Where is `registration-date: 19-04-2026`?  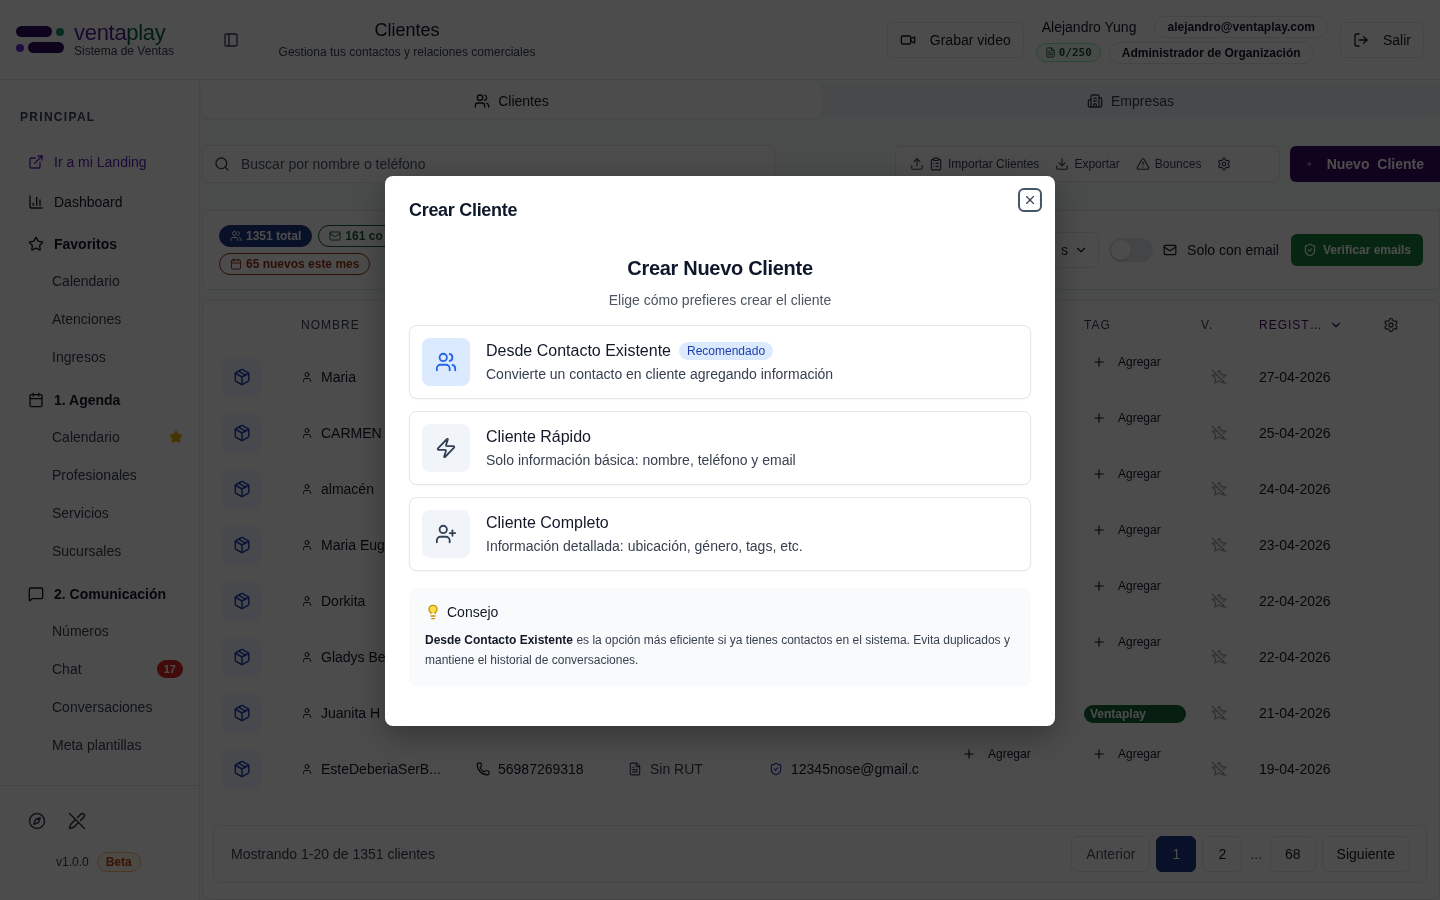
registration-date: 19-04-2026 is located at coordinates (1295, 769).